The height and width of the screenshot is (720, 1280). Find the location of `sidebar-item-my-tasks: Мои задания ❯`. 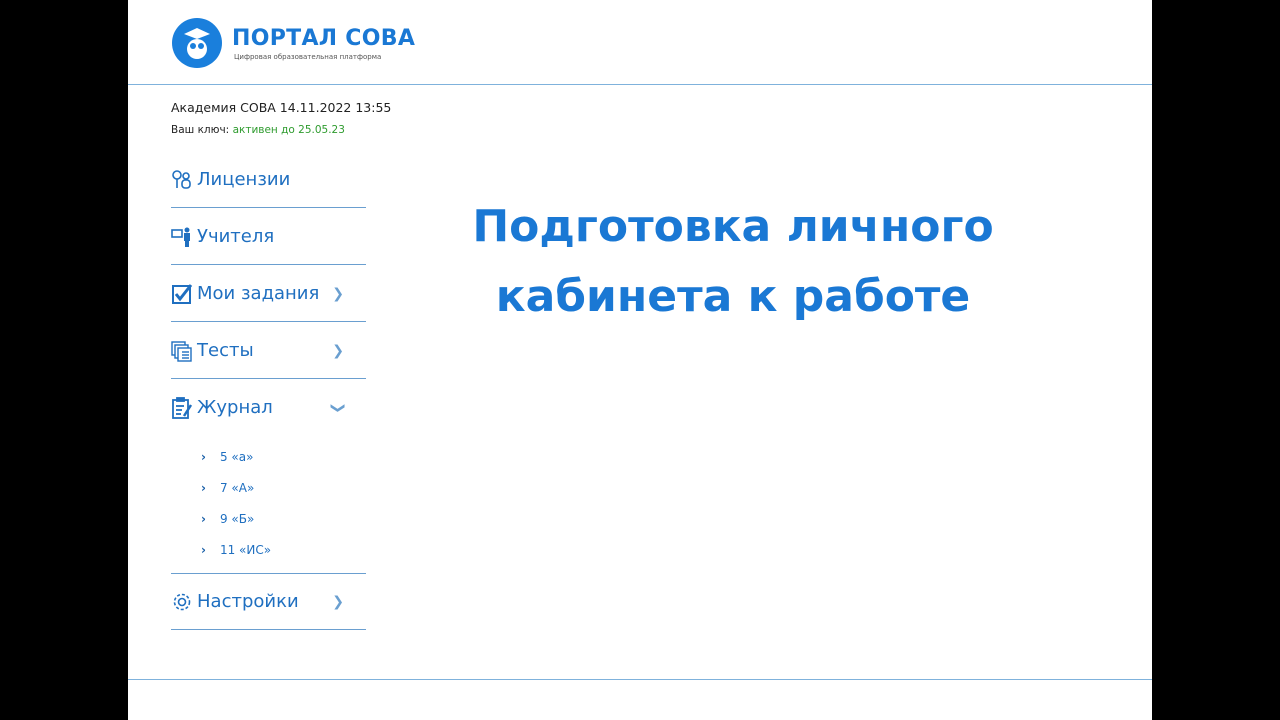

sidebar-item-my-tasks: Мои задания ❯ is located at coordinates (268, 294).